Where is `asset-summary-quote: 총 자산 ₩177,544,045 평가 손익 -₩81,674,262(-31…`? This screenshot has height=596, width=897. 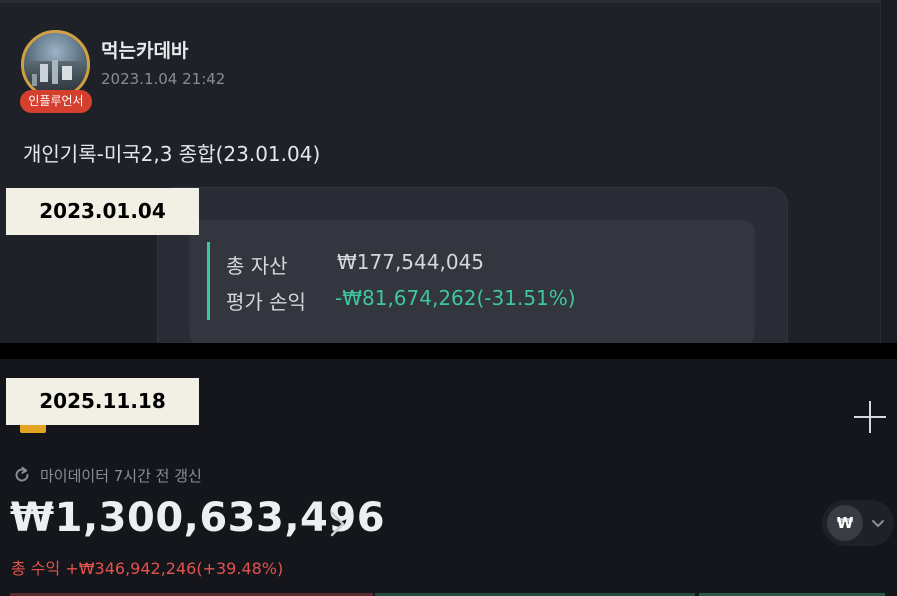
asset-summary-quote: 총 자산 ₩177,544,045 평가 손익 -₩81,674,262(-31… is located at coordinates (472, 281).